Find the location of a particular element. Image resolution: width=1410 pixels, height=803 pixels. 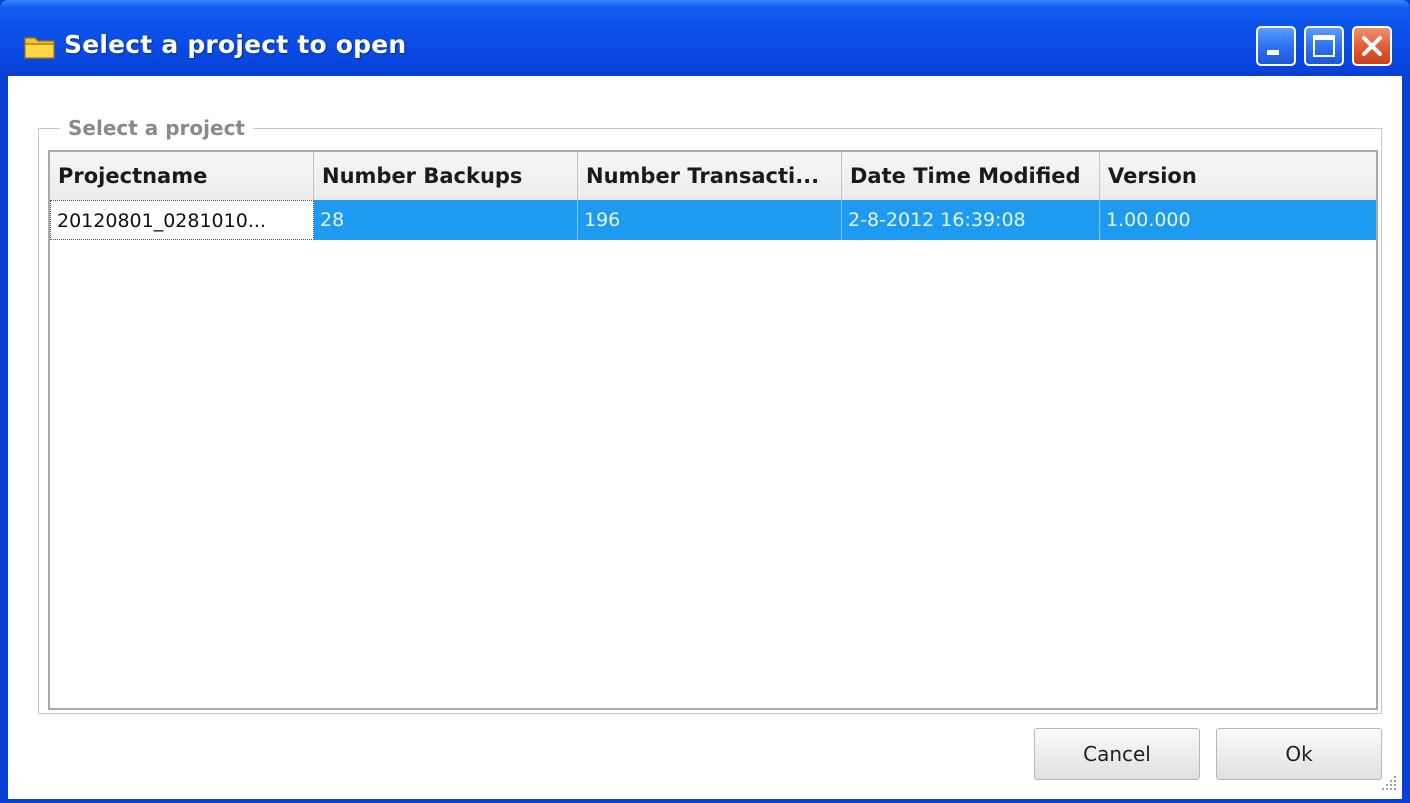

column-header-number-backups: Number Backups is located at coordinates (446, 176).